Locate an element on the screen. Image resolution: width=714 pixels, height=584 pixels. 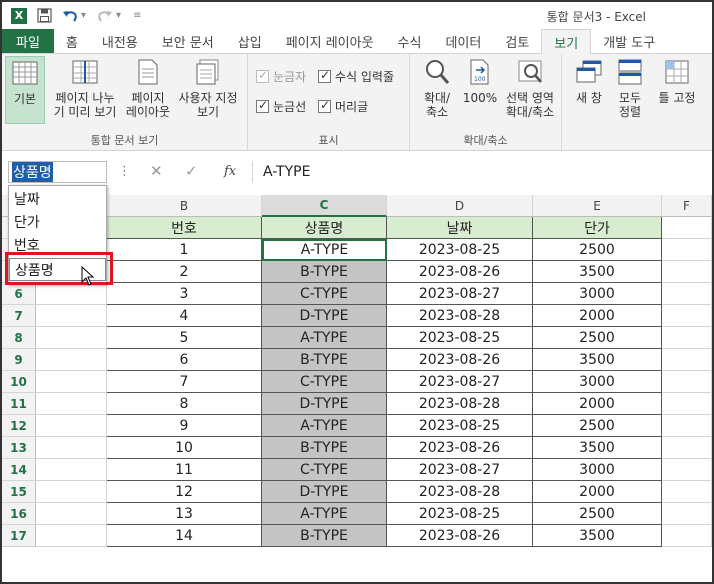
insert-function-icon: fx is located at coordinates (230, 171).